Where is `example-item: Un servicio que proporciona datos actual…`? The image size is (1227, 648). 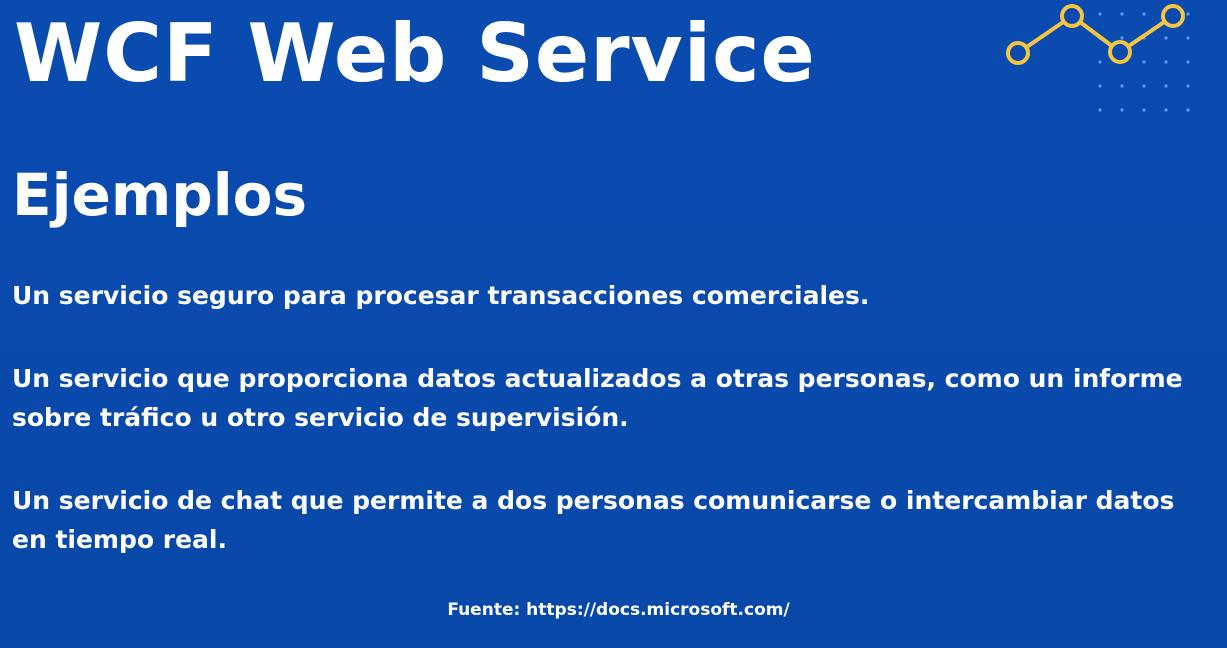
example-item: Un servicio que proporciona datos actual… is located at coordinates (597, 398).